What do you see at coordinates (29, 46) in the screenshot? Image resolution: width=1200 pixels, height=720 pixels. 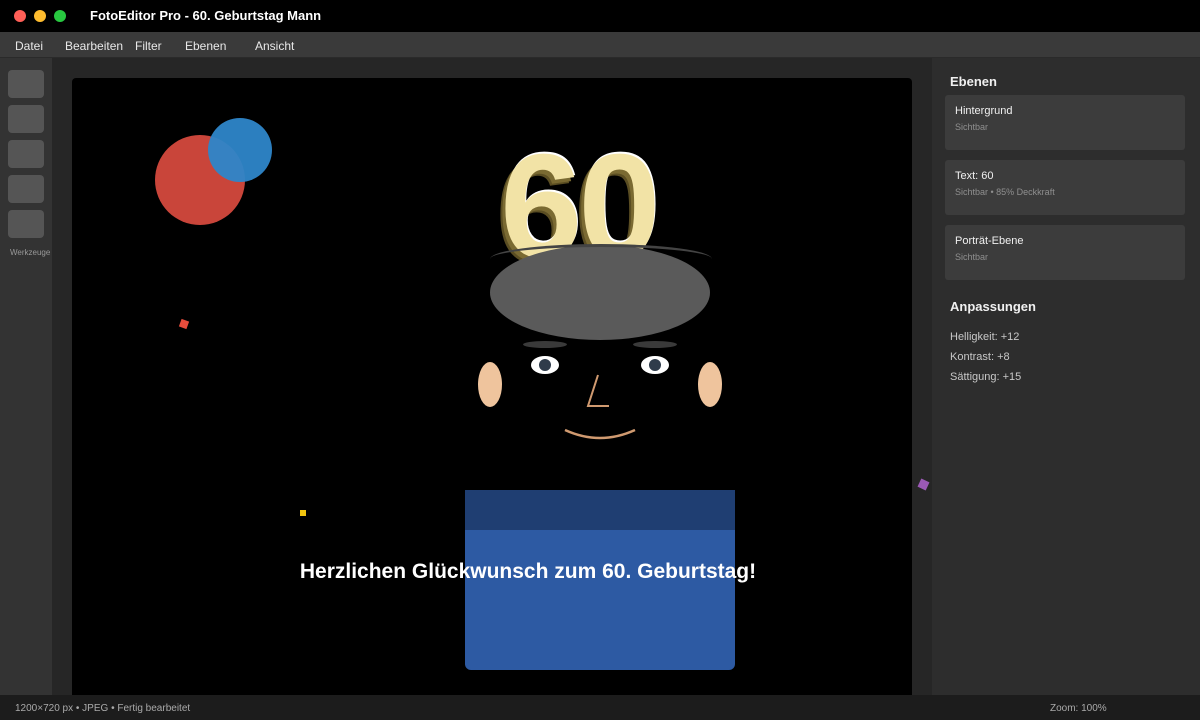 I see `menu-datei: Datei` at bounding box center [29, 46].